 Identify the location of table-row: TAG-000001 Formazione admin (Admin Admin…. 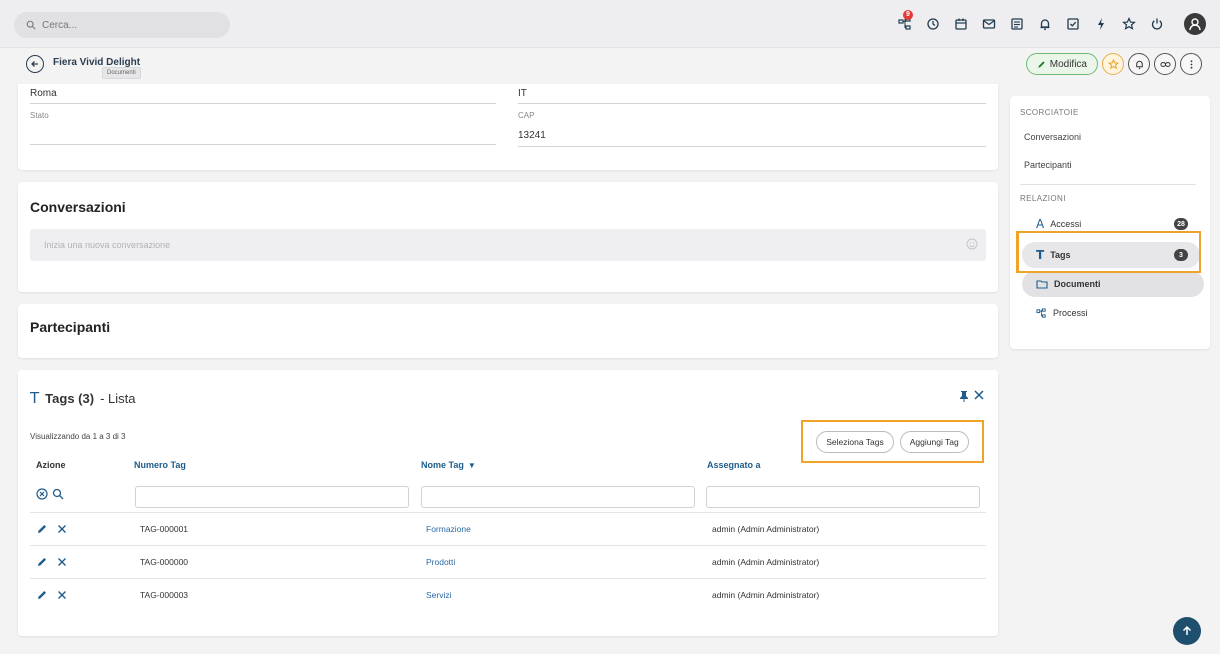
(508, 529).